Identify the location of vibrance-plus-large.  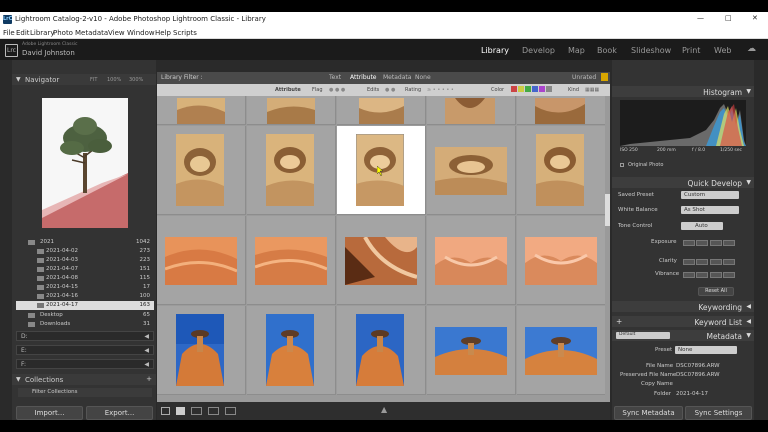
(729, 275).